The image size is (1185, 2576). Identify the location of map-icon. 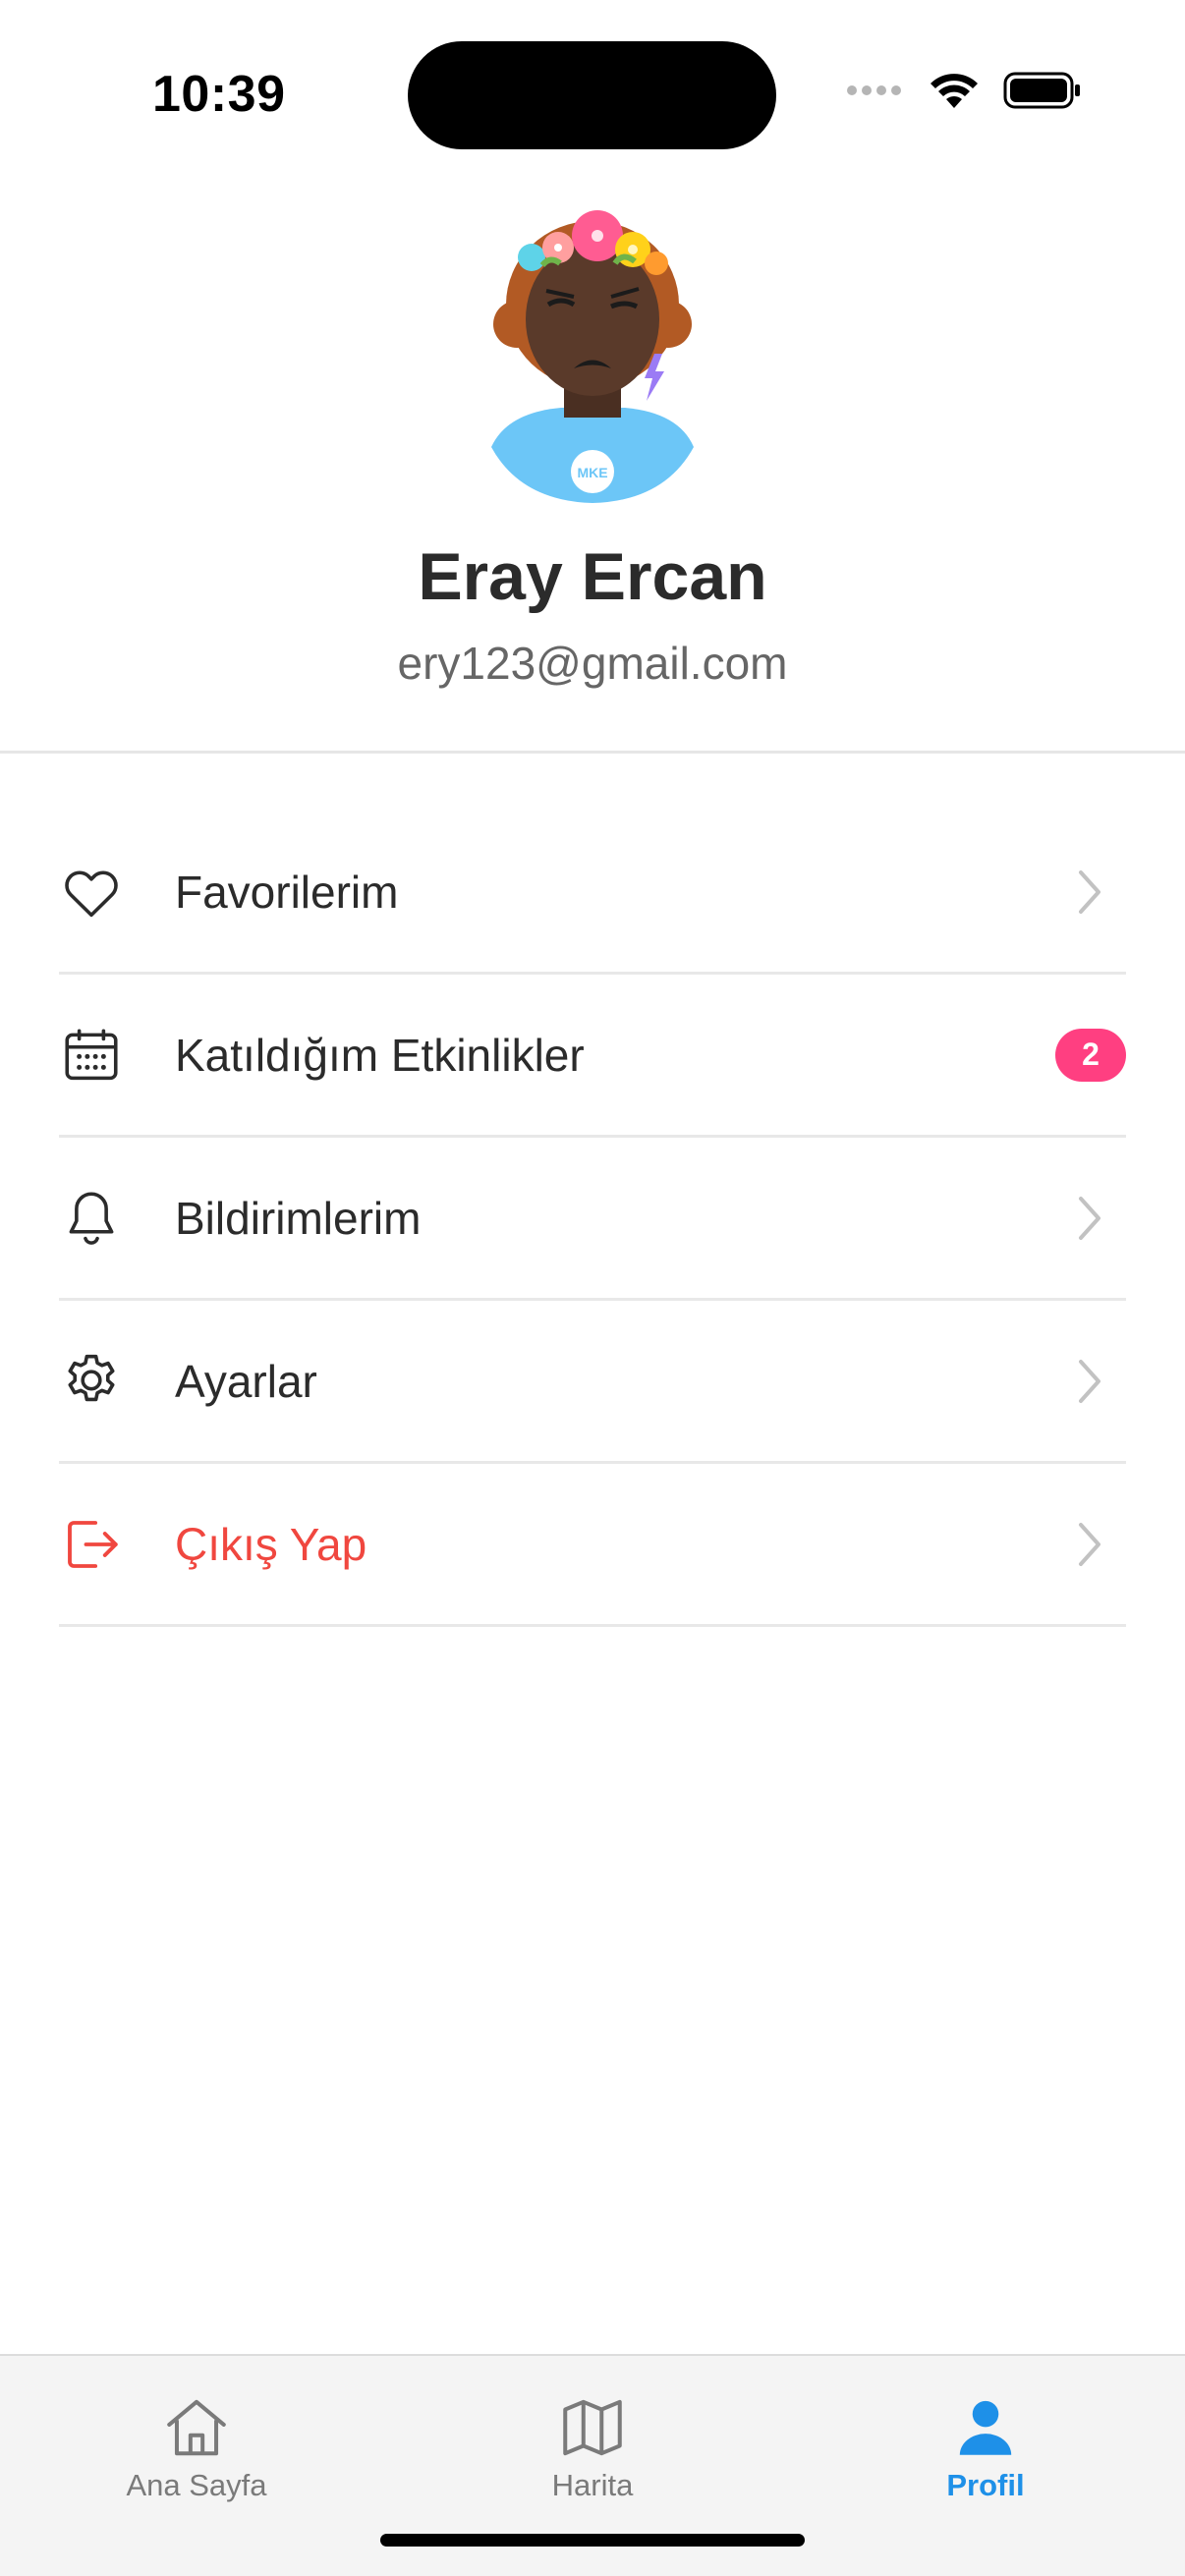
(592, 2427).